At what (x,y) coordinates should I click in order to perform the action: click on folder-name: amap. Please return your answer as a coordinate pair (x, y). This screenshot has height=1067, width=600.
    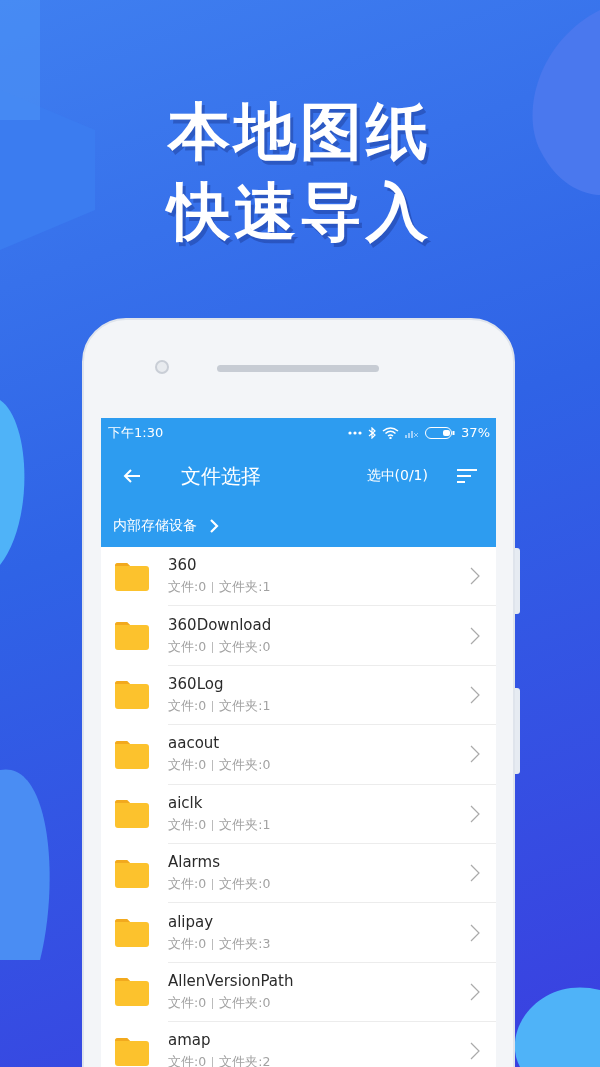
    Looking at the image, I should click on (190, 1040).